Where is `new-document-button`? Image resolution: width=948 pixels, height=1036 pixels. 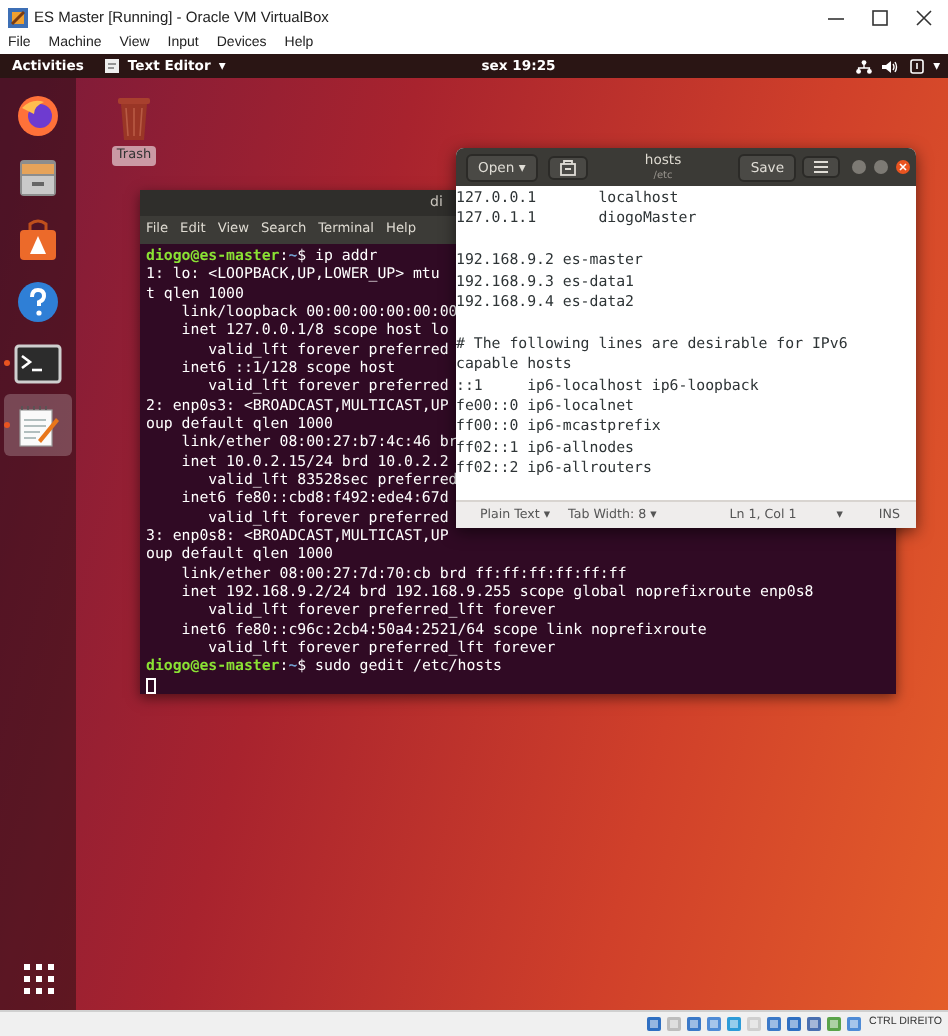
new-document-button is located at coordinates (567, 167).